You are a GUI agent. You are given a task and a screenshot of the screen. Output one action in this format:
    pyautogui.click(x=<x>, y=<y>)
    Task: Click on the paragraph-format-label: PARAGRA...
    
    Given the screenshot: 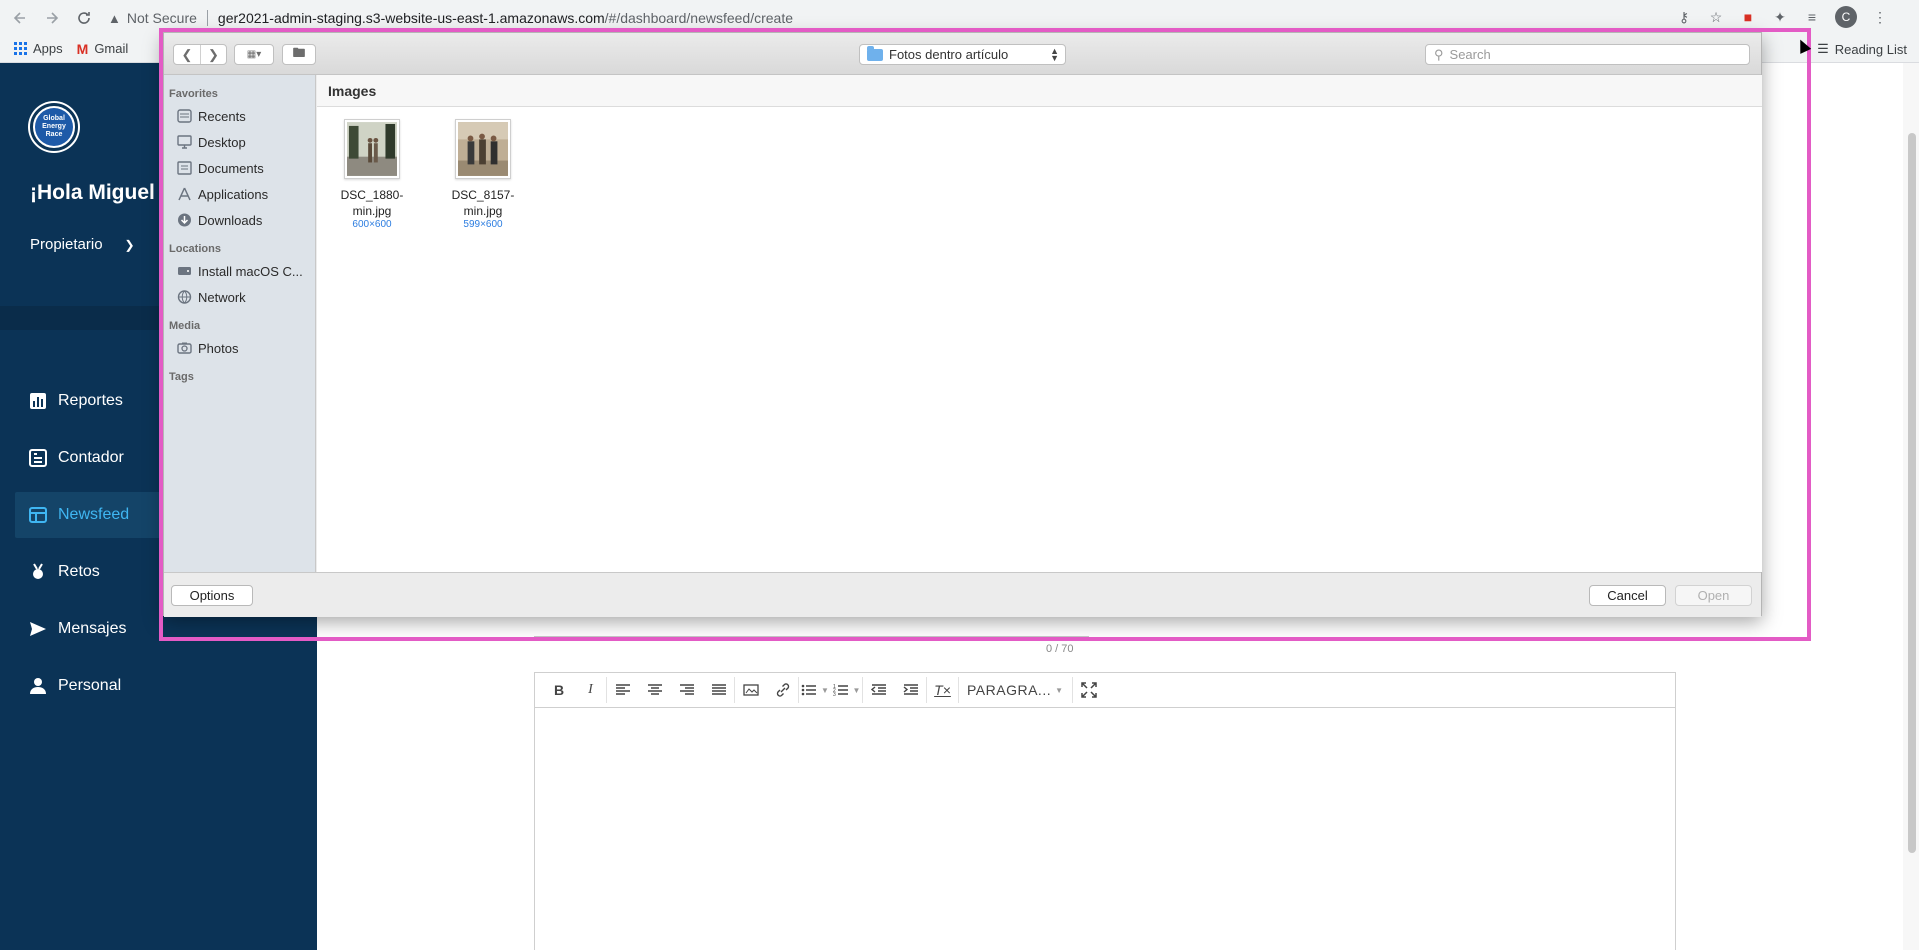 What is the action you would take?
    pyautogui.click(x=1009, y=690)
    